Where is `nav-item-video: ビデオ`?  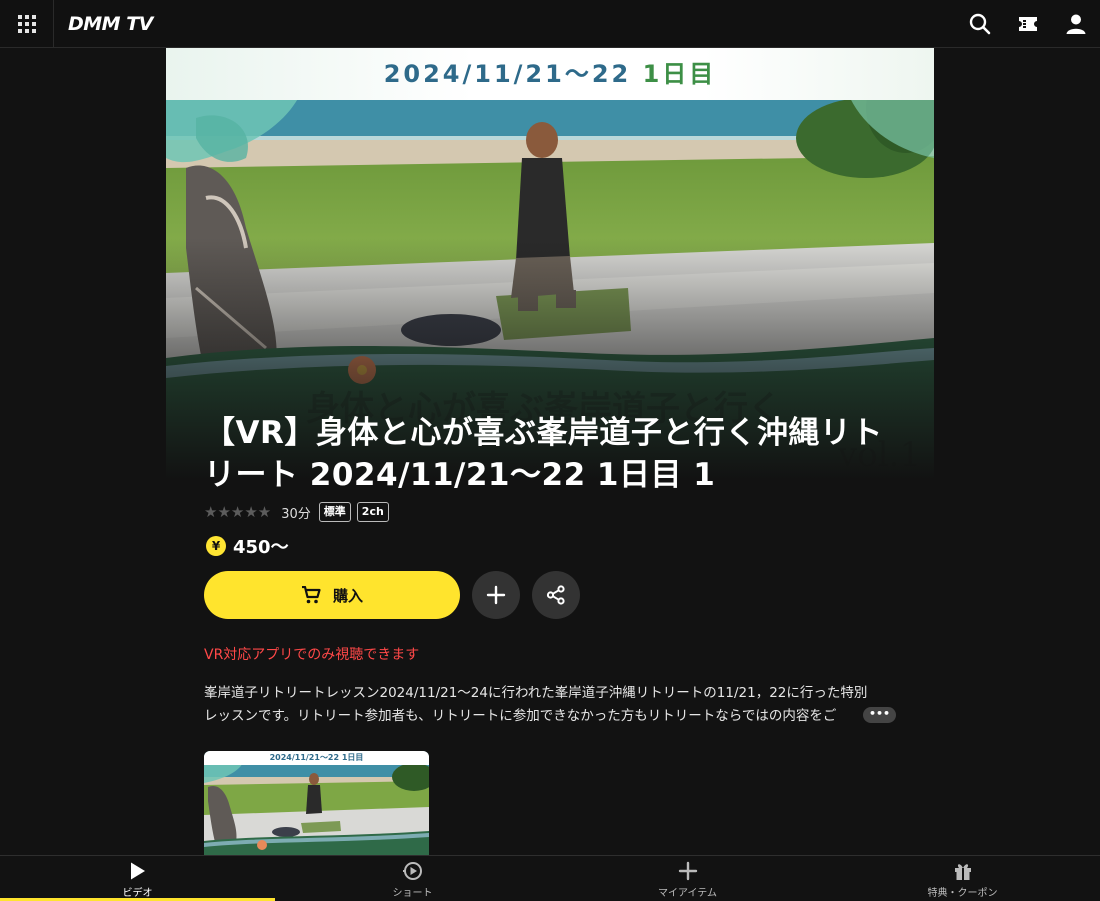
nav-item-video: ビデオ is located at coordinates (137, 878).